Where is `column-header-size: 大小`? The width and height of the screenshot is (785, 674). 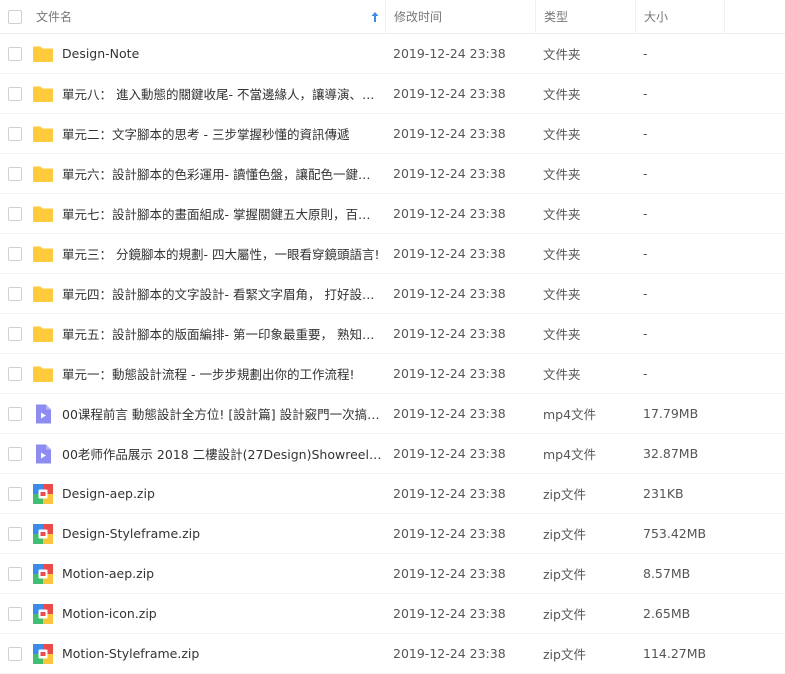 column-header-size: 大小 is located at coordinates (680, 17).